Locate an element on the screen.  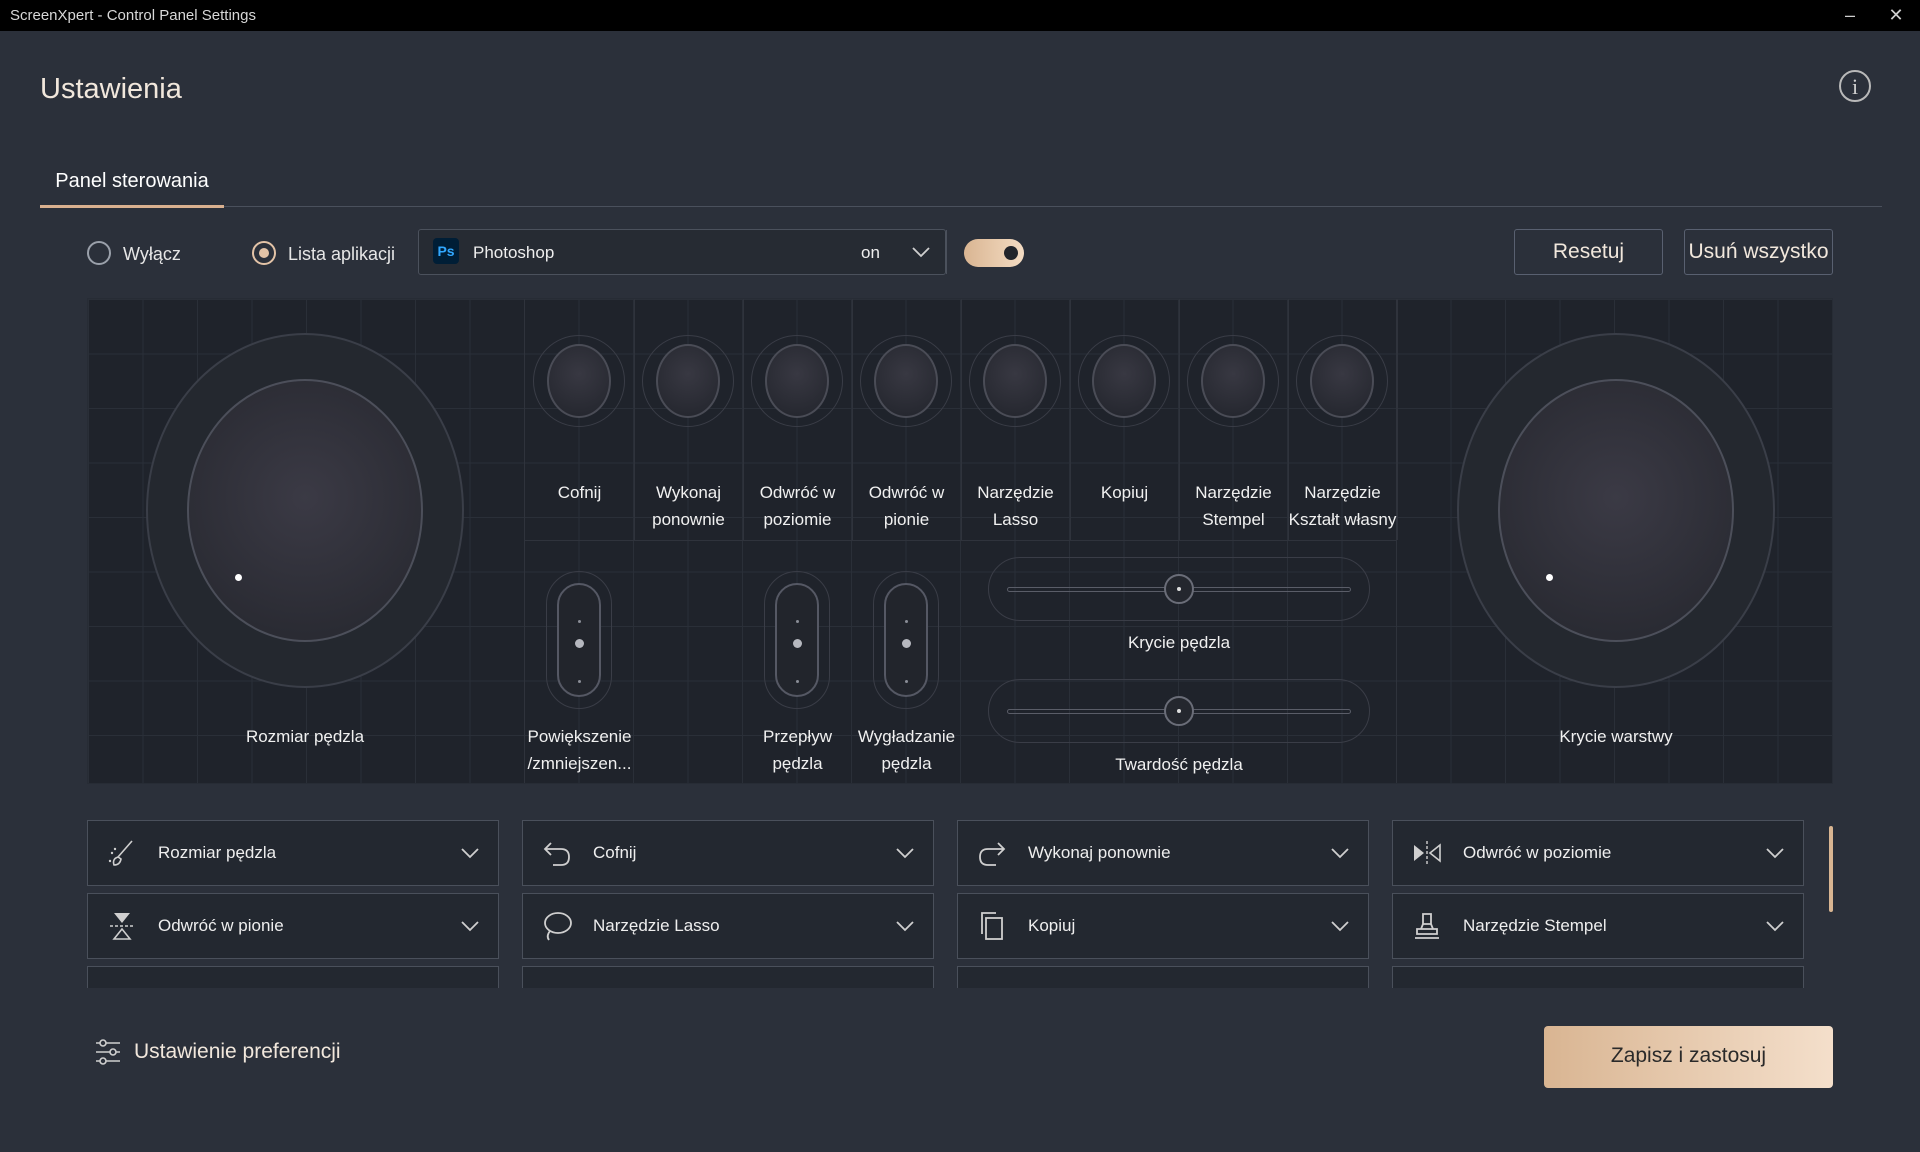
info-icon: i is located at coordinates (1855, 86).